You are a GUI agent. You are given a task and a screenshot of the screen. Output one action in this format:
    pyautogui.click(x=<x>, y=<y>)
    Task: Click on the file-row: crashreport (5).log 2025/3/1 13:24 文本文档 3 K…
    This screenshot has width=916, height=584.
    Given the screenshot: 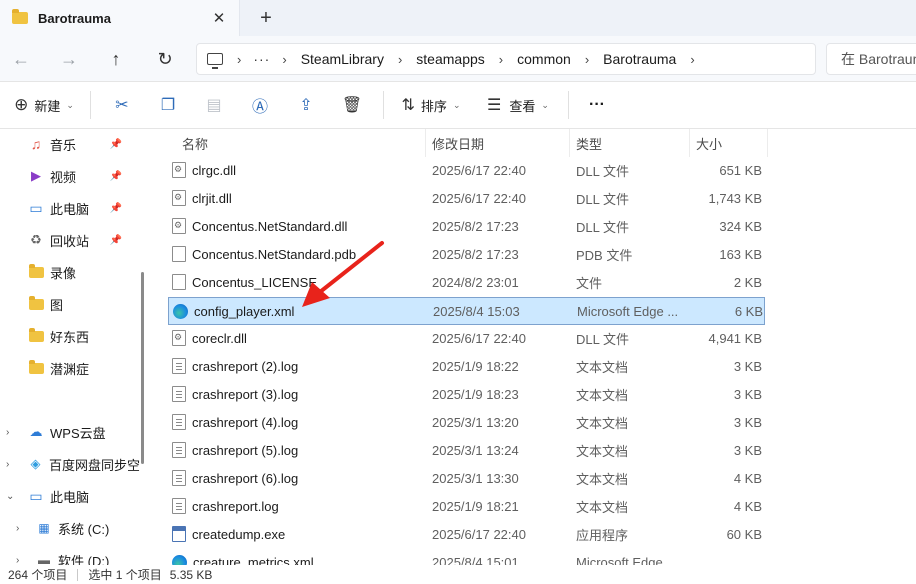 What is the action you would take?
    pyautogui.click(x=466, y=451)
    